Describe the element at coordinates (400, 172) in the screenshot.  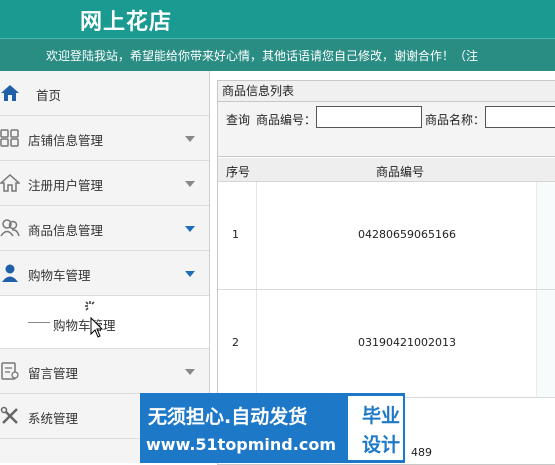
I see `column-header-code: 商品编号` at that location.